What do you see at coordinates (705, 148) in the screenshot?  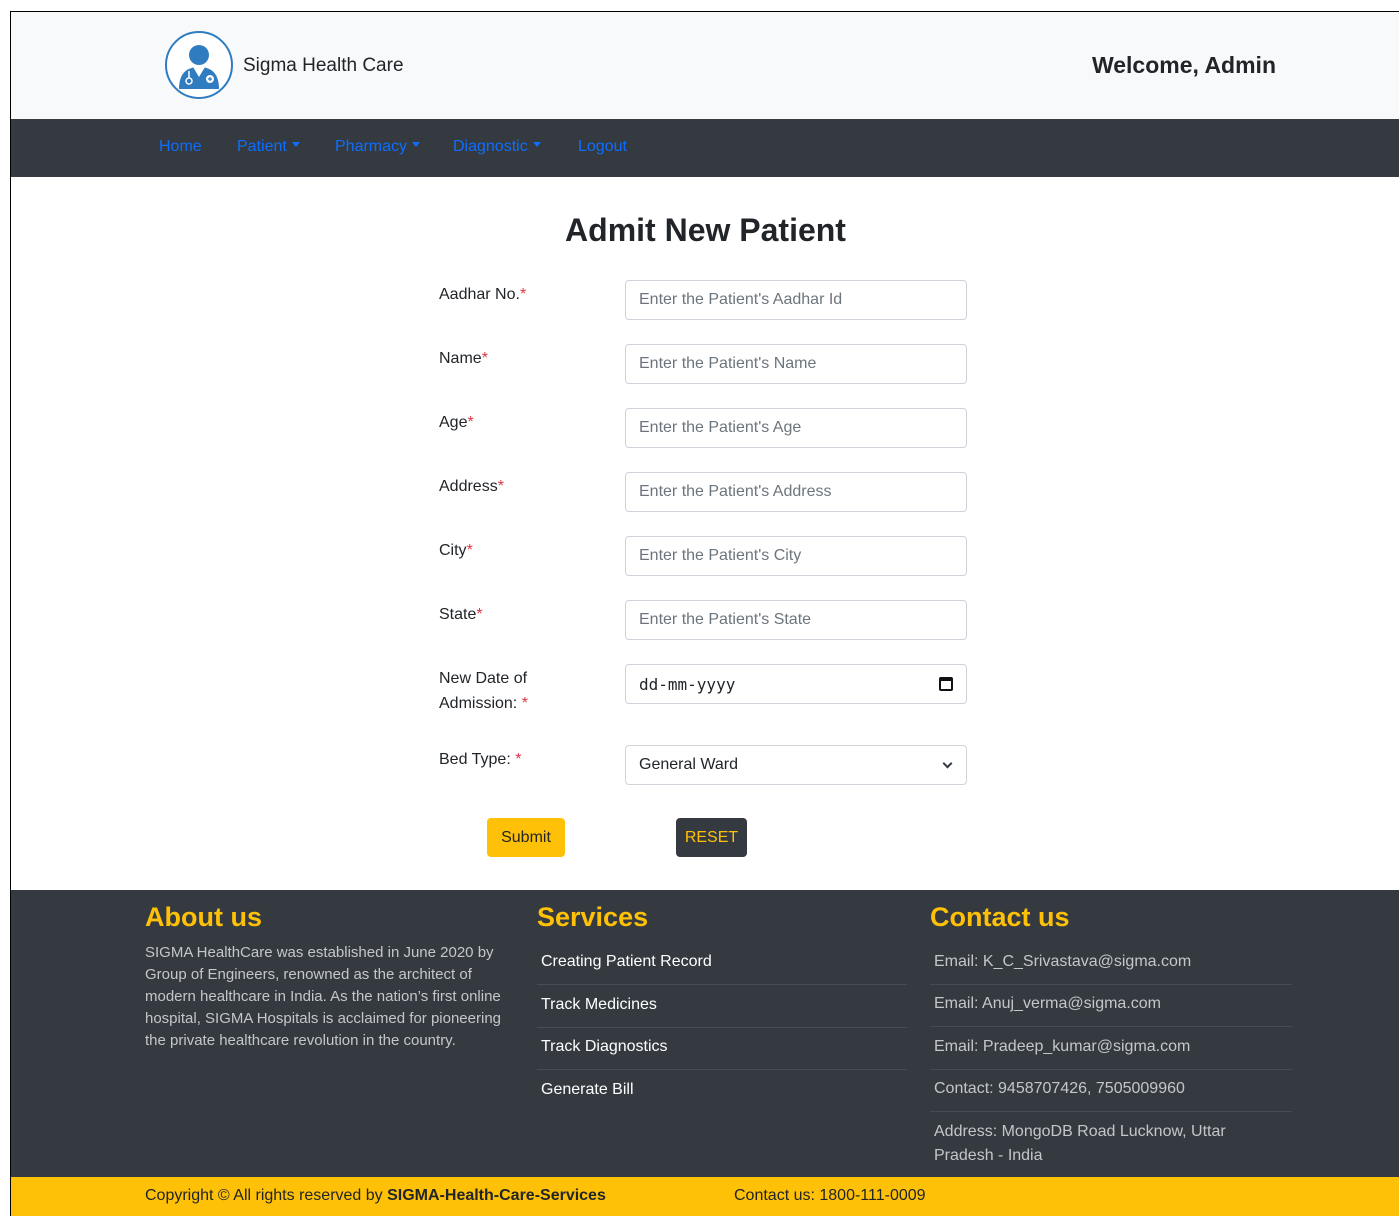 I see `main-navbar: Home Patient Pharmacy Diagnostic Logout` at bounding box center [705, 148].